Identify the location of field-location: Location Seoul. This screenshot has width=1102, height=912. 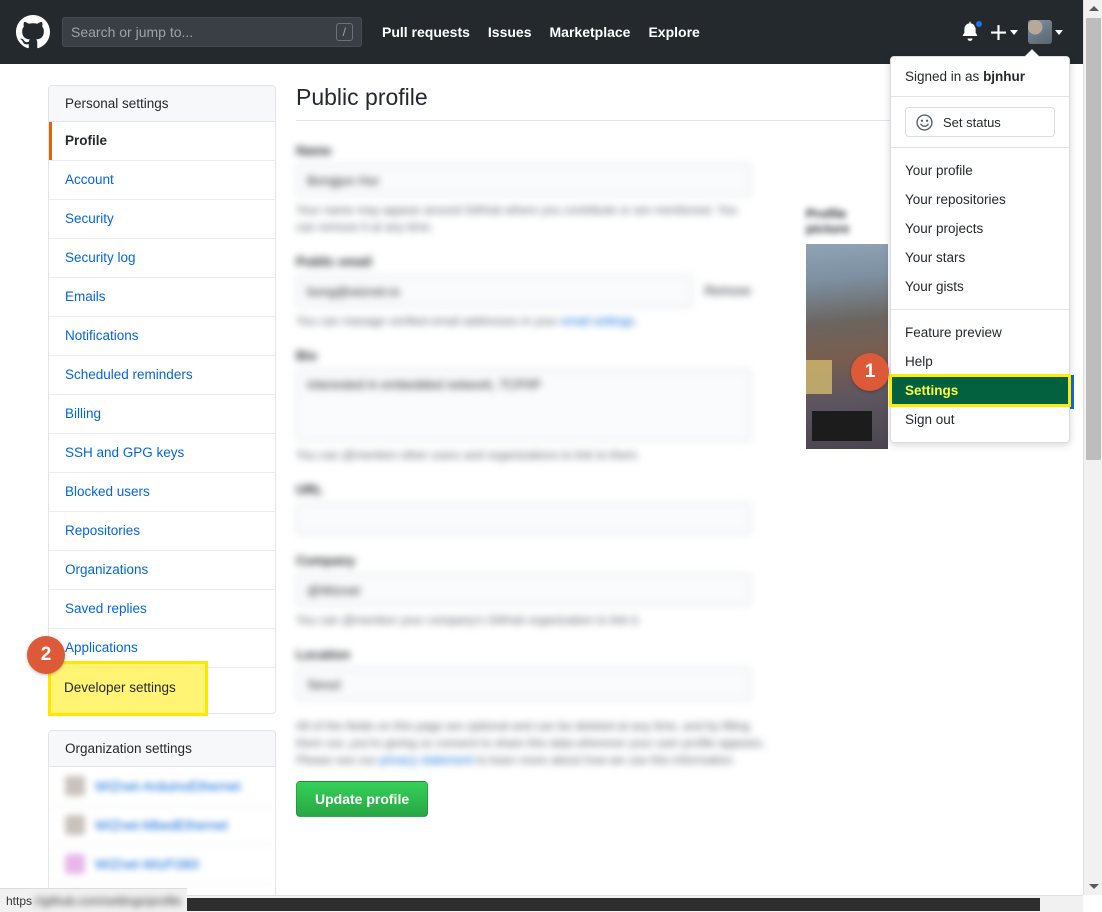
(523, 673).